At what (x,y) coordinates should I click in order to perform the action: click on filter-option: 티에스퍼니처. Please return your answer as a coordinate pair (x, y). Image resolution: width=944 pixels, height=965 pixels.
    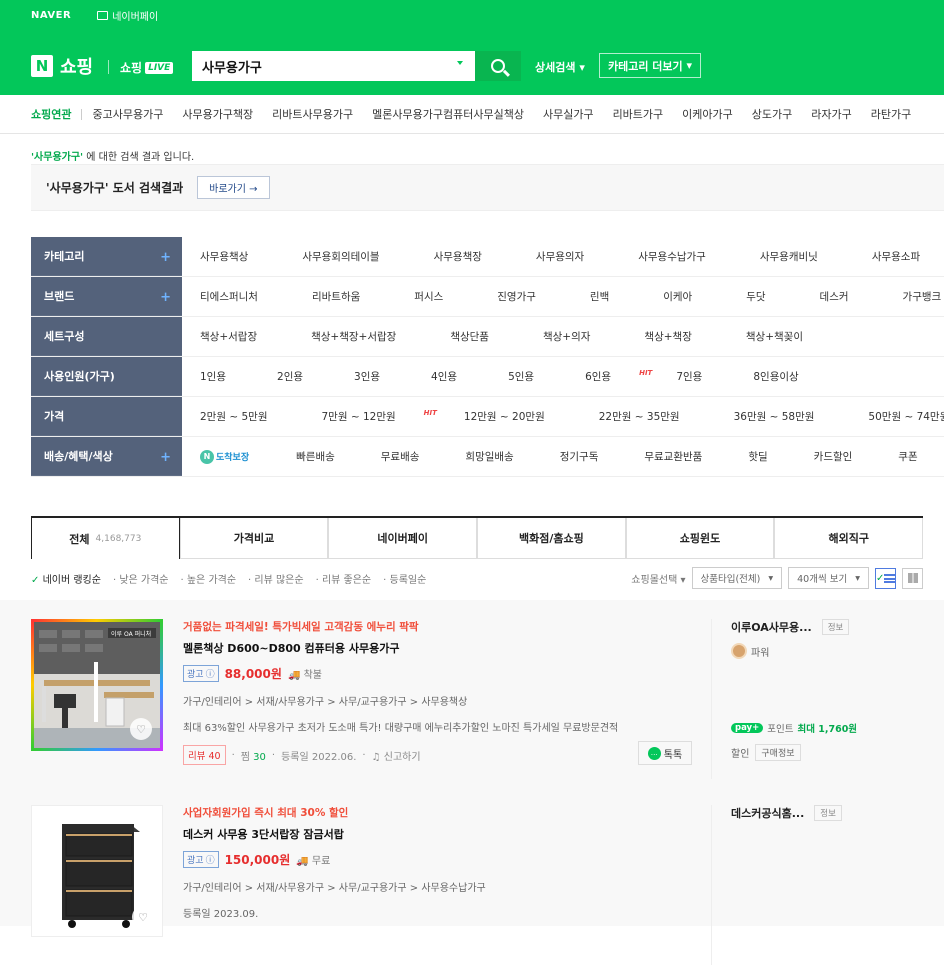
    Looking at the image, I should click on (242, 296).